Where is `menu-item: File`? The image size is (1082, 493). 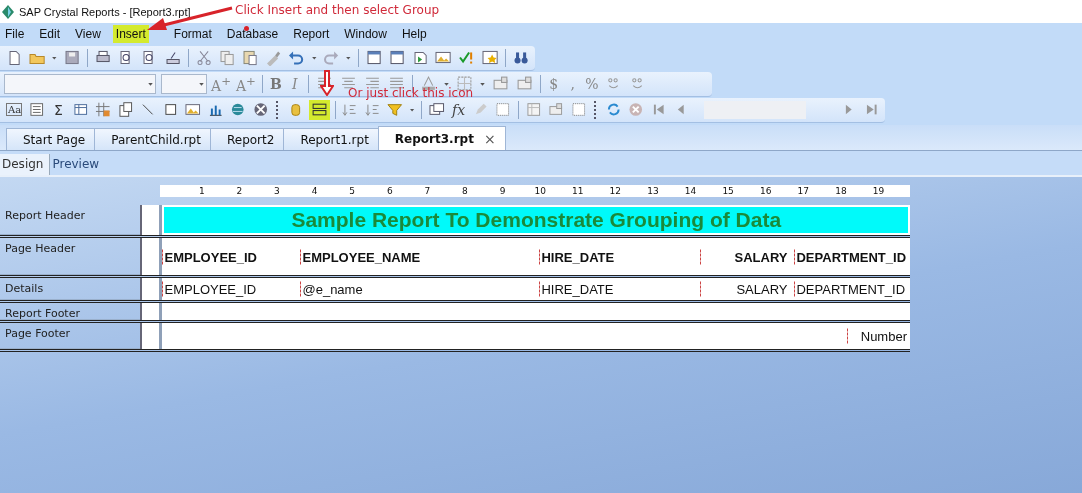 menu-item: File is located at coordinates (15, 34).